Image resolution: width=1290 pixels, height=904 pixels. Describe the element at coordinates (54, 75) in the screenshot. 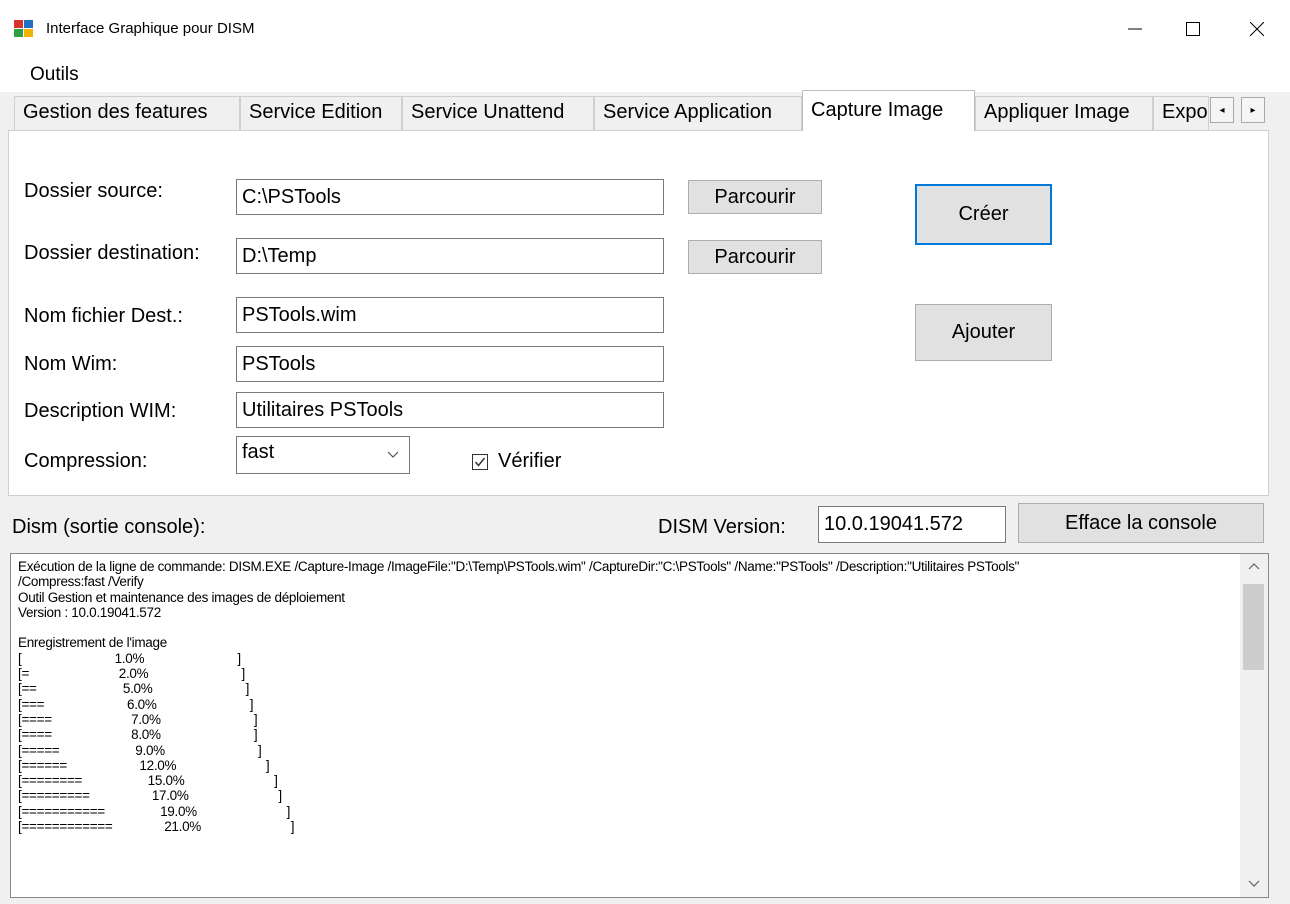

I see `menu-outils: Outils` at that location.